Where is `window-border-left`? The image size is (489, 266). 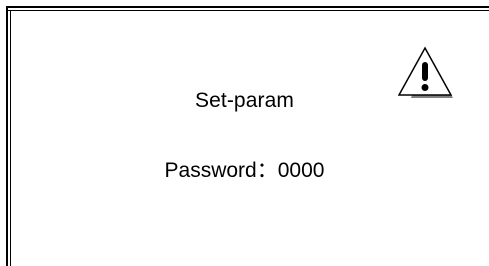 window-border-left is located at coordinates (7, 136).